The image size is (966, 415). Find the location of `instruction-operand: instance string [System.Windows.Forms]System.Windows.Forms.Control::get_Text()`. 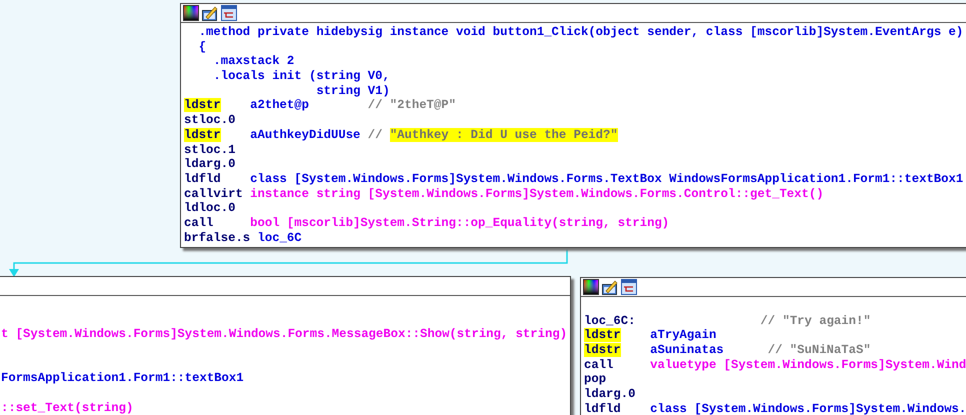

instruction-operand: instance string [System.Windows.Forms]System.Windows.Forms.Control::get_Text() is located at coordinates (537, 193).